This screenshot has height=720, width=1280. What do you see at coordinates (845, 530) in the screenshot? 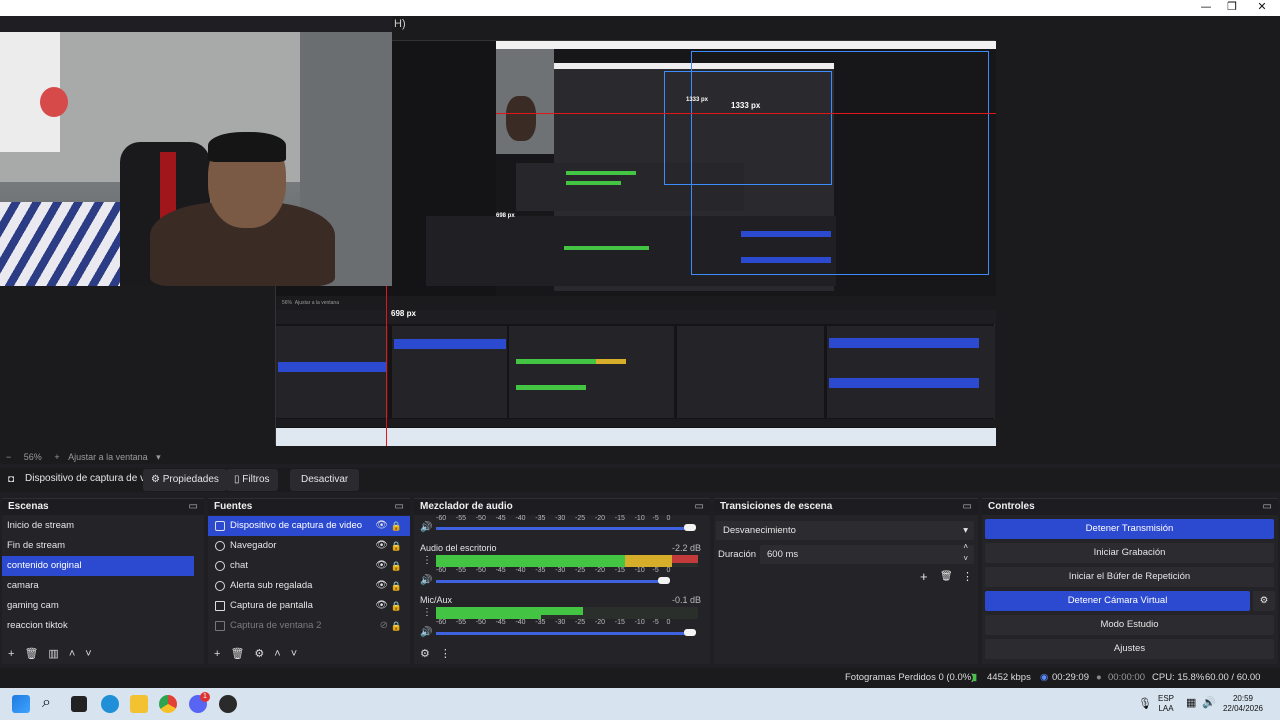
I see `transition-select: Desvanecimiento ▾` at bounding box center [845, 530].